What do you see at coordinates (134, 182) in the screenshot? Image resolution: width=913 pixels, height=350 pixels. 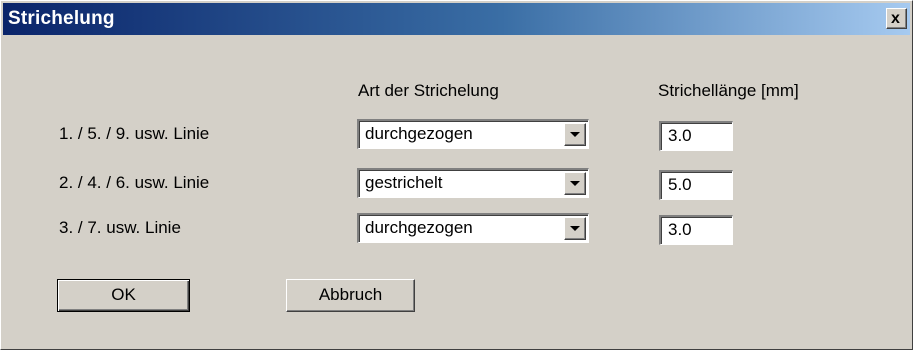 I see `row-label-2: 2. / 4. / 6. usw. Linie` at bounding box center [134, 182].